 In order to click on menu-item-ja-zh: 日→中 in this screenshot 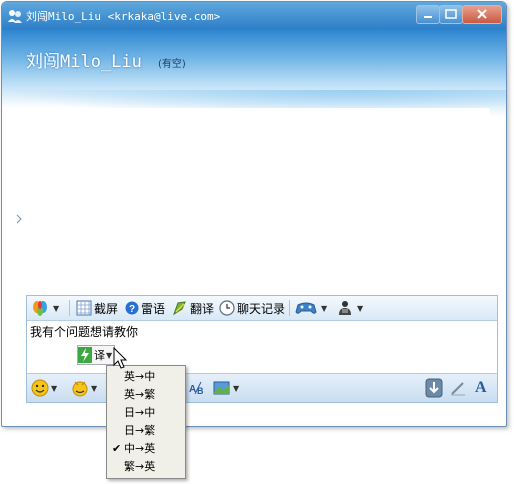, I will do `click(146, 412)`.